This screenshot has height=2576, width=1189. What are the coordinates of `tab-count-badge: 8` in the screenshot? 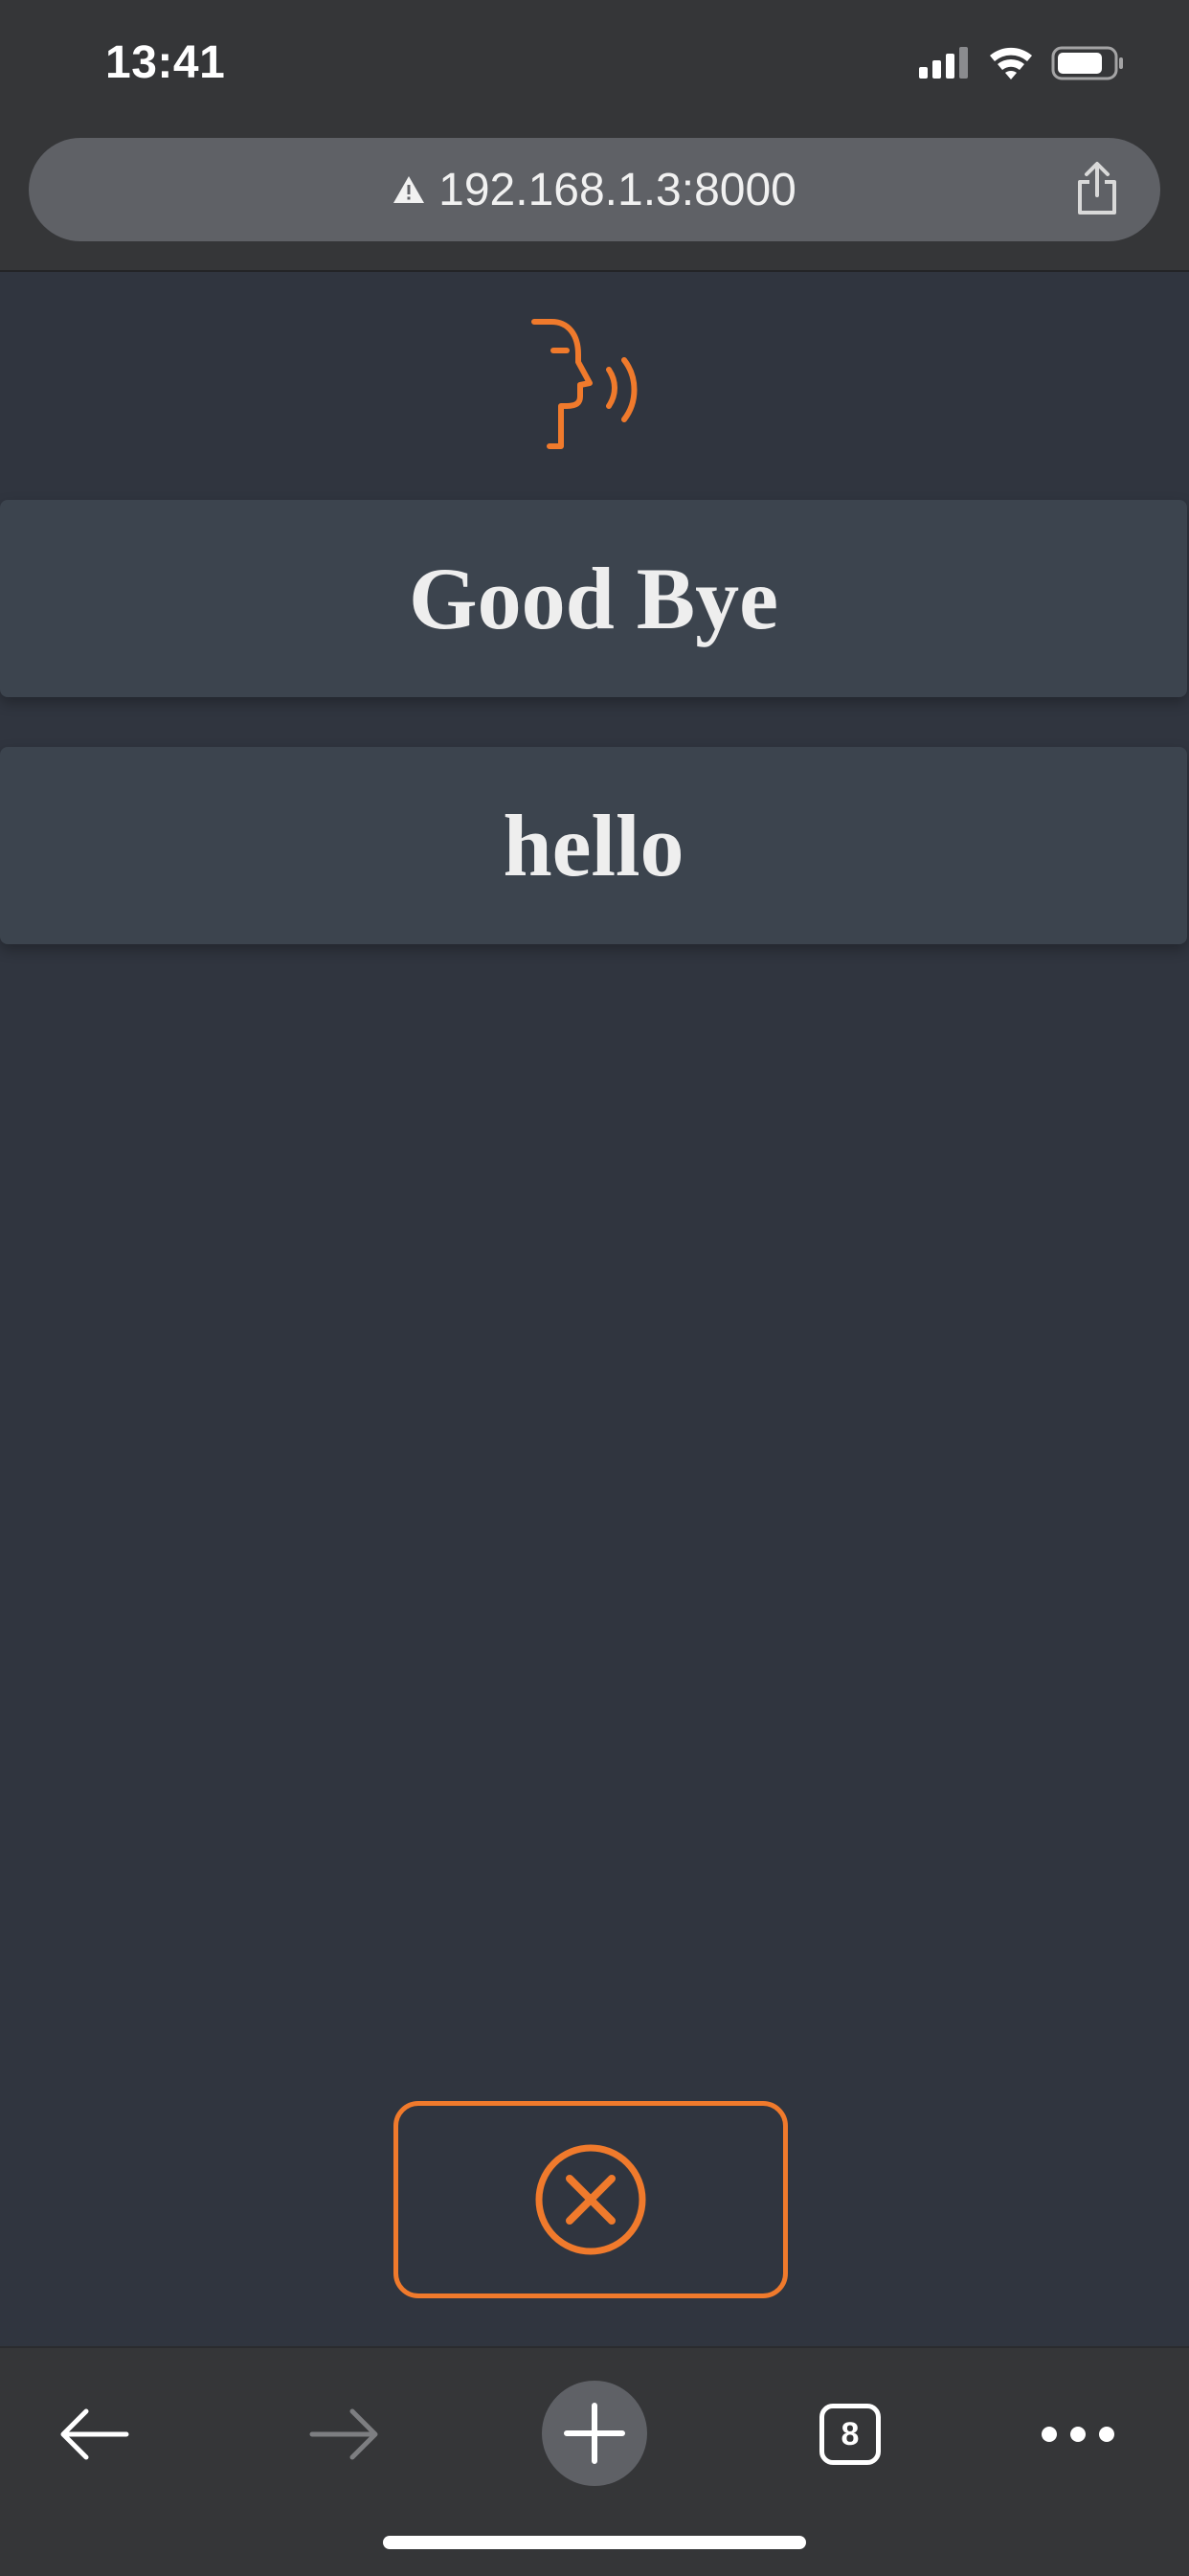 It's located at (850, 2434).